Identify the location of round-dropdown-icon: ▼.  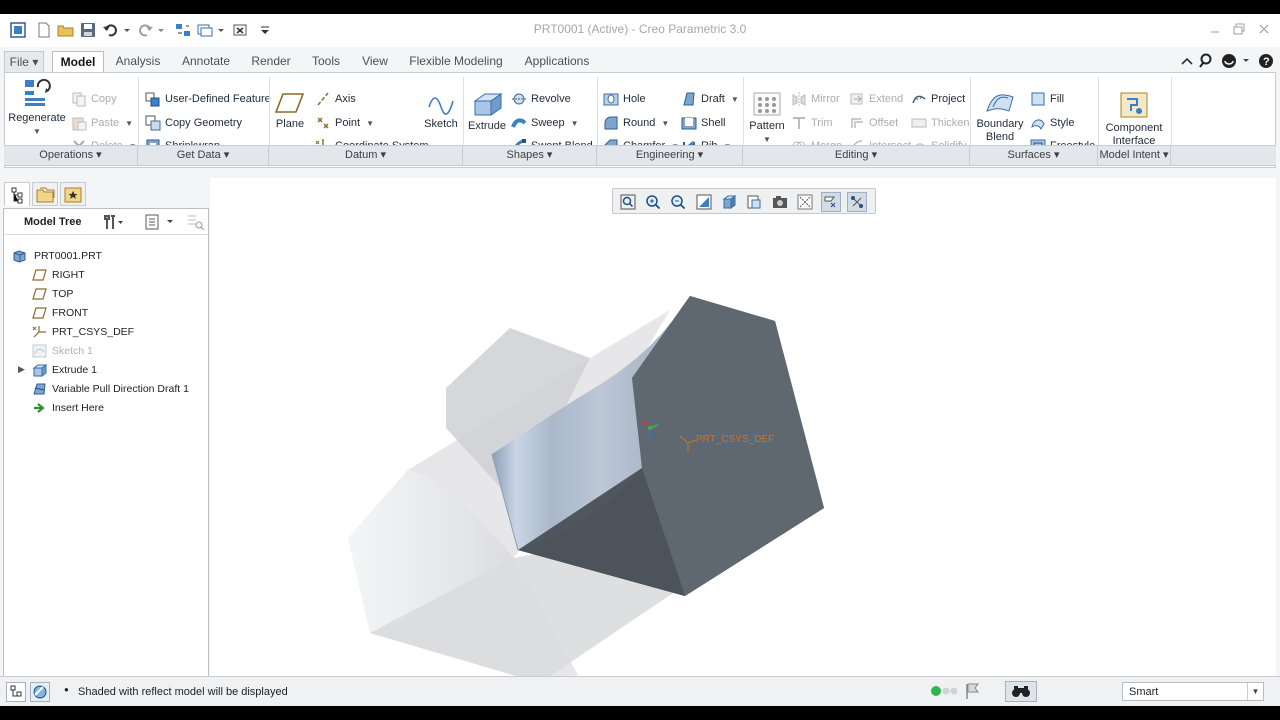
(665, 123).